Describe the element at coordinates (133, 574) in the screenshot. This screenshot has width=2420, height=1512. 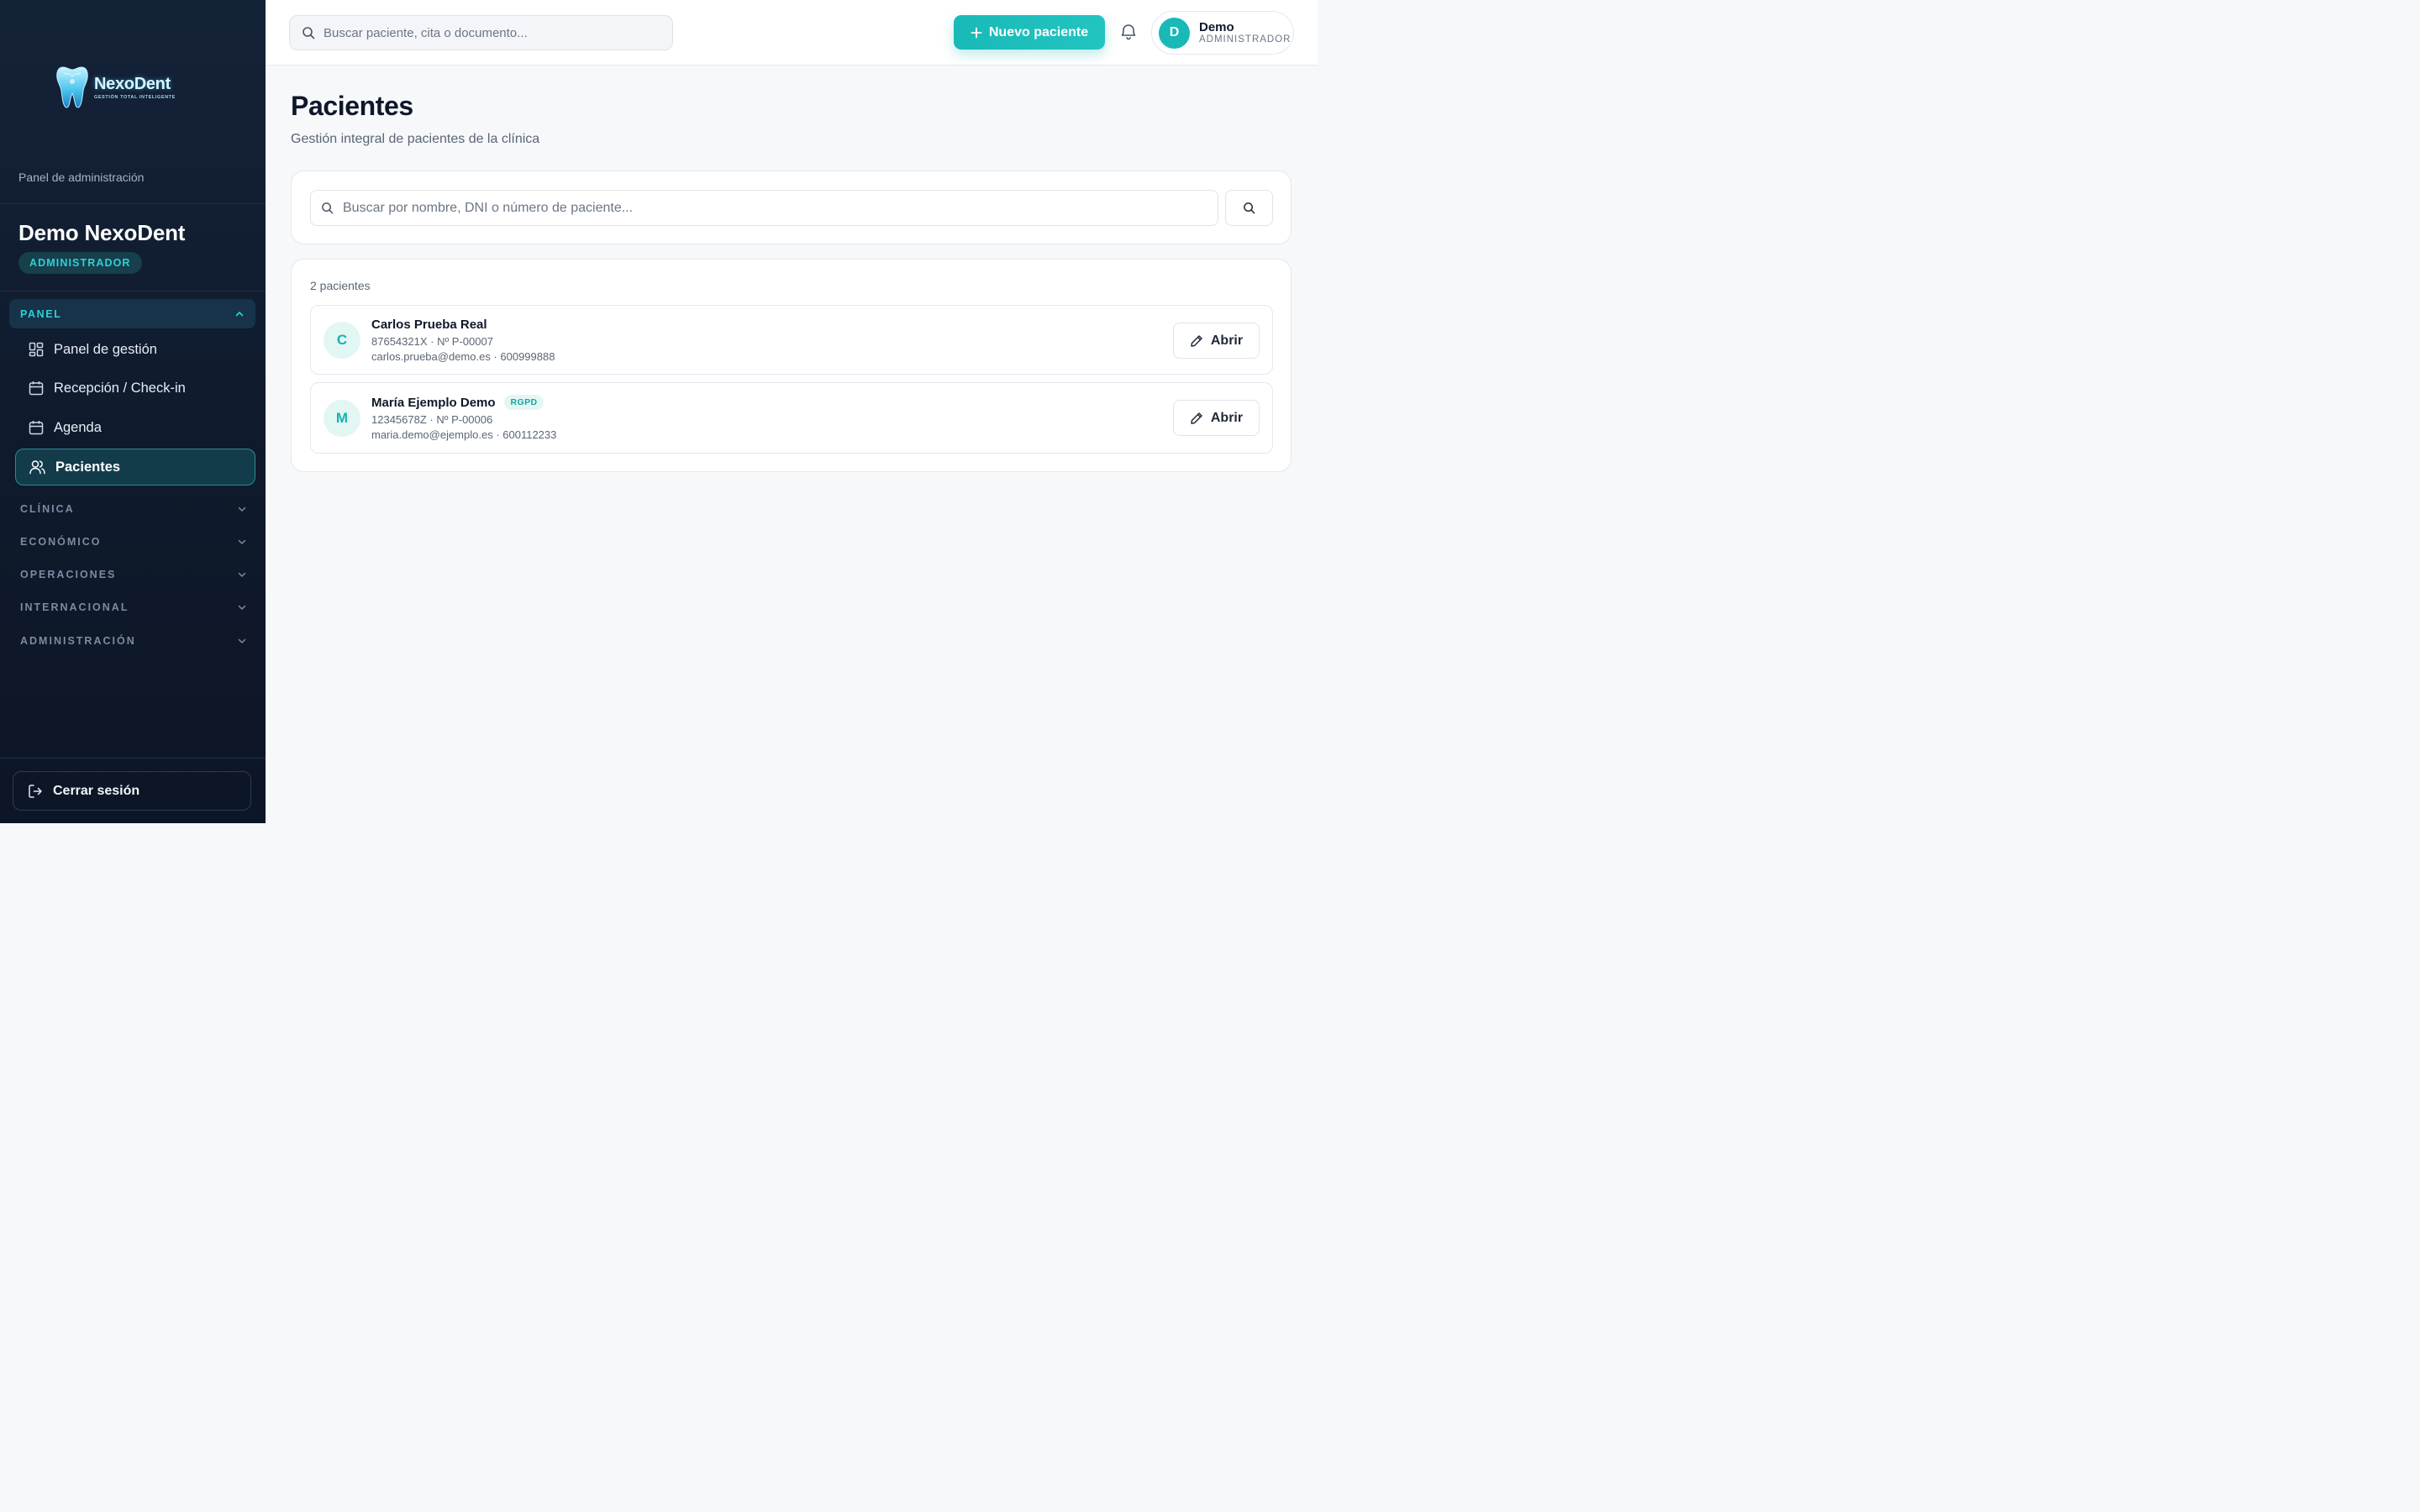
I see `nav-section-operaciones: OPERACIONES` at that location.